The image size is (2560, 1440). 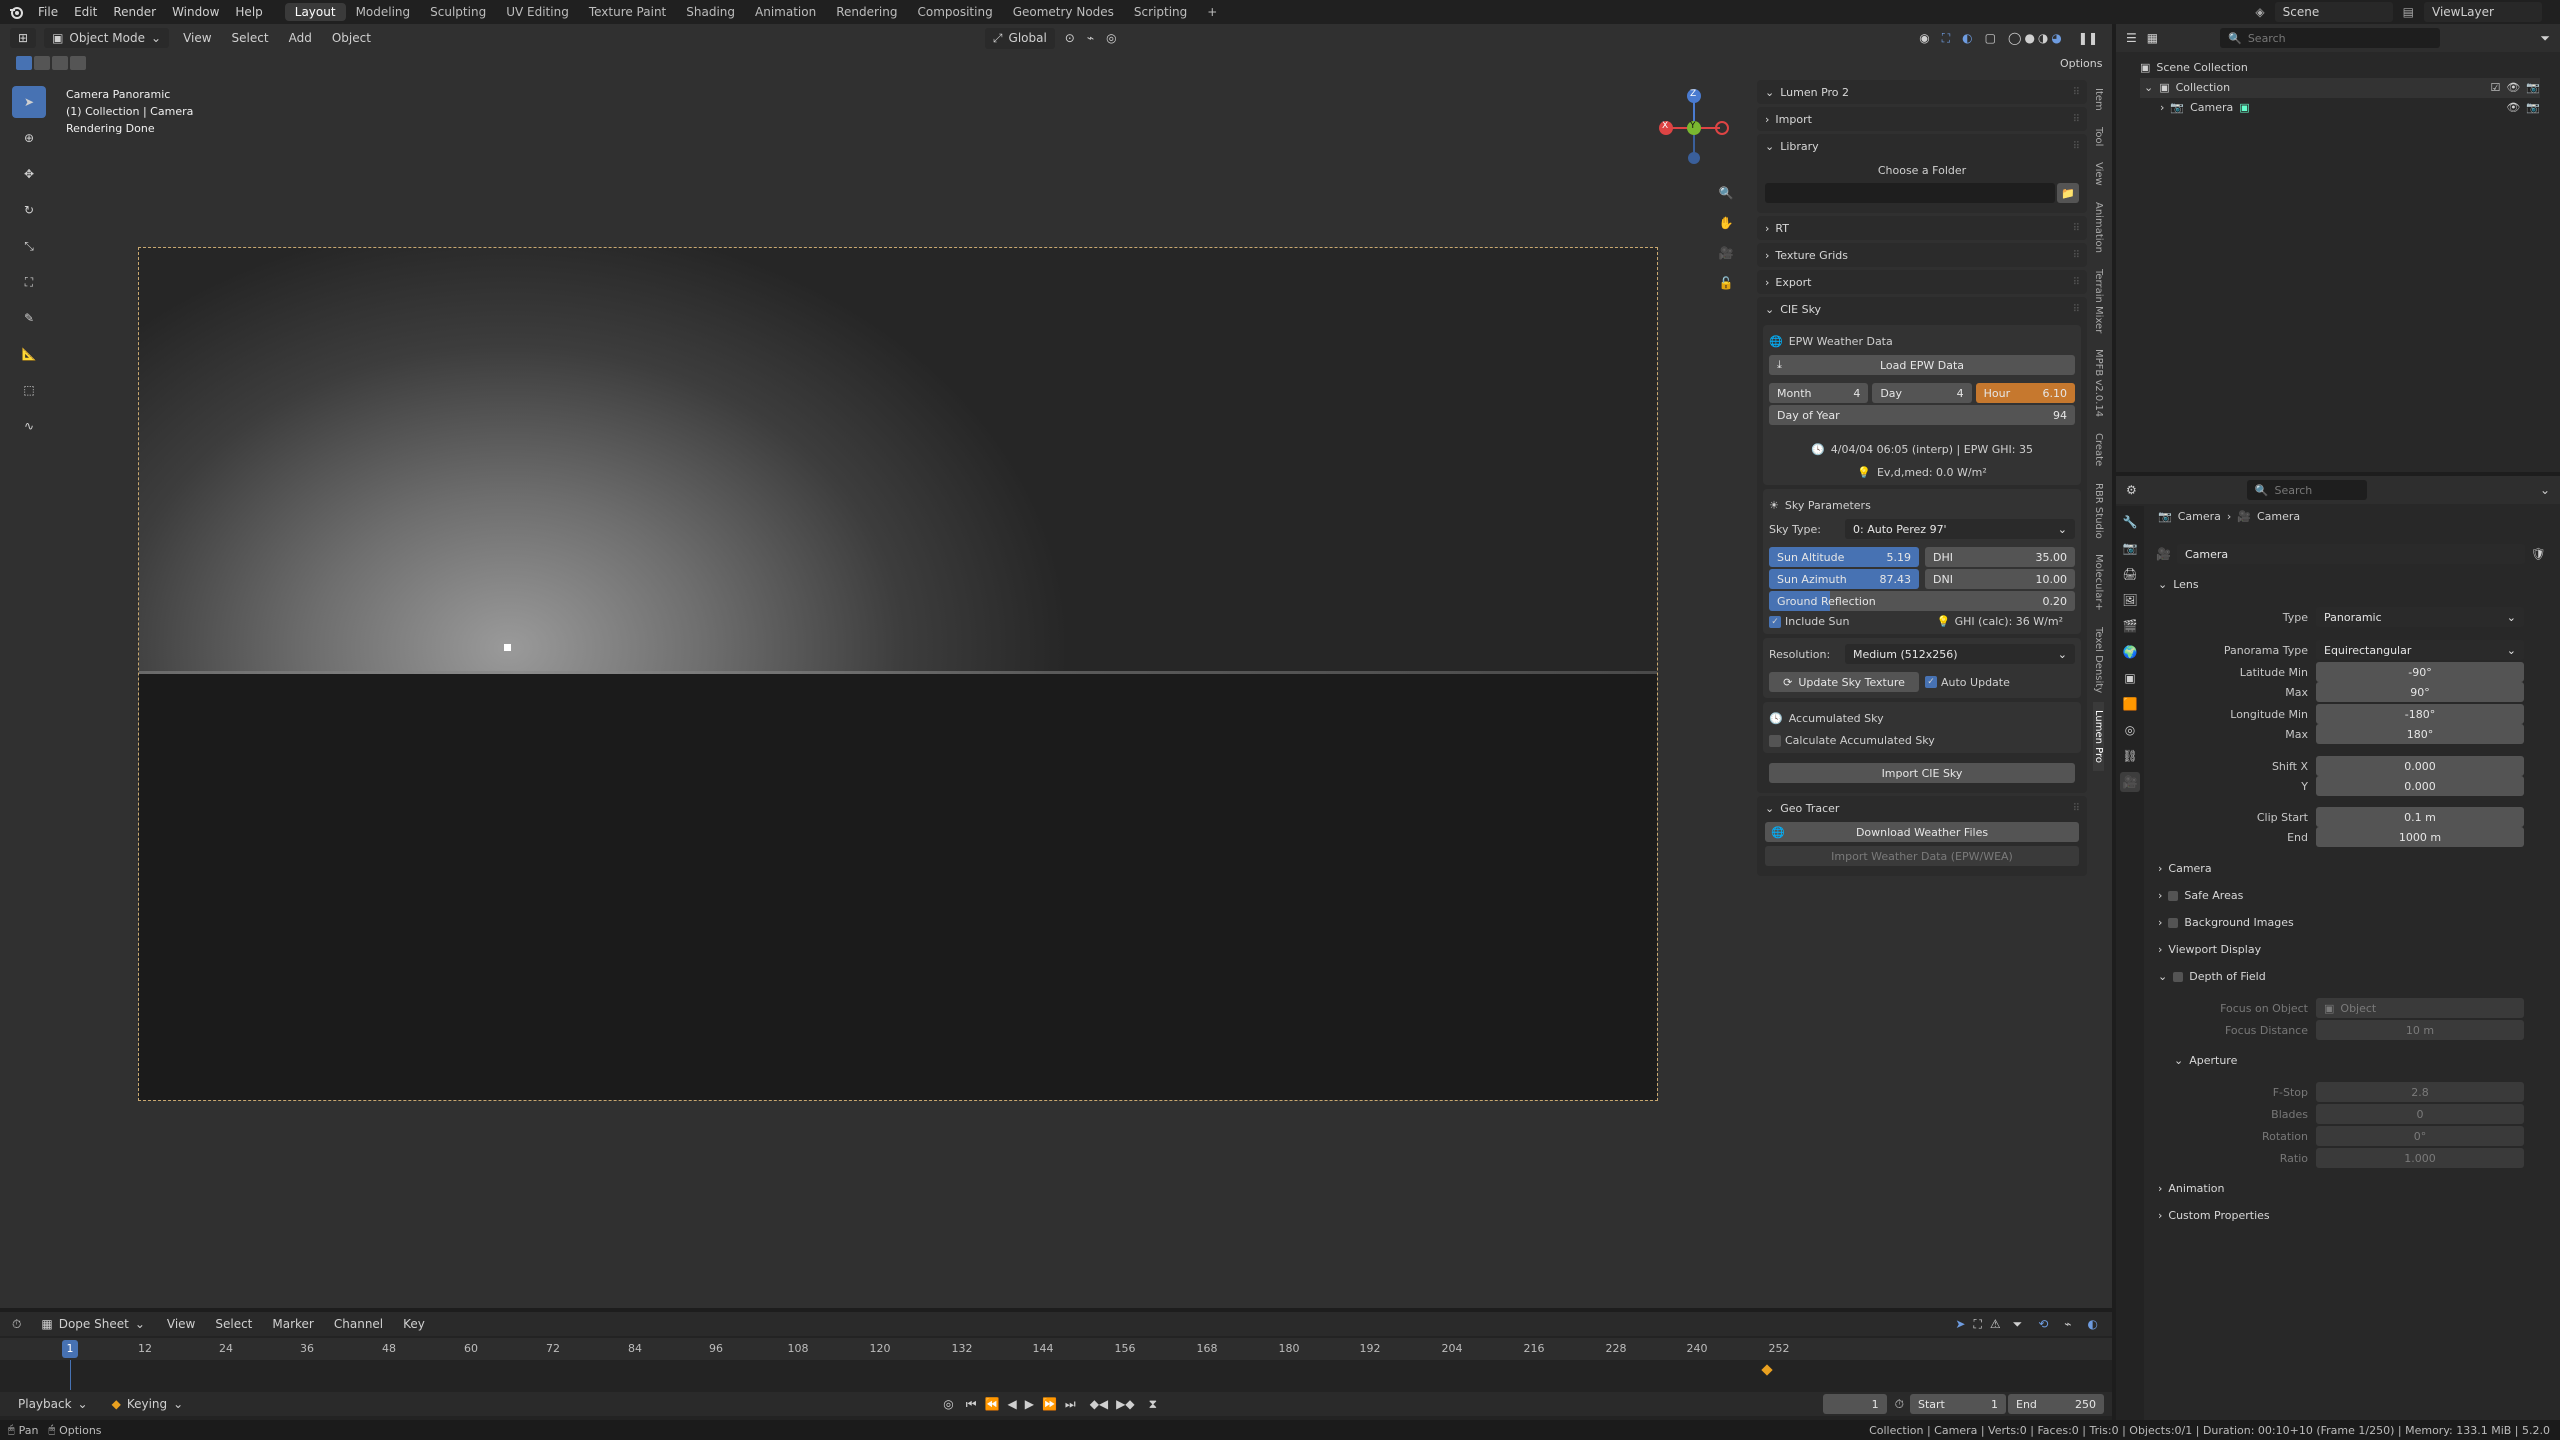 What do you see at coordinates (1967, 38) in the screenshot?
I see `overlay-toggle-icon: ◐` at bounding box center [1967, 38].